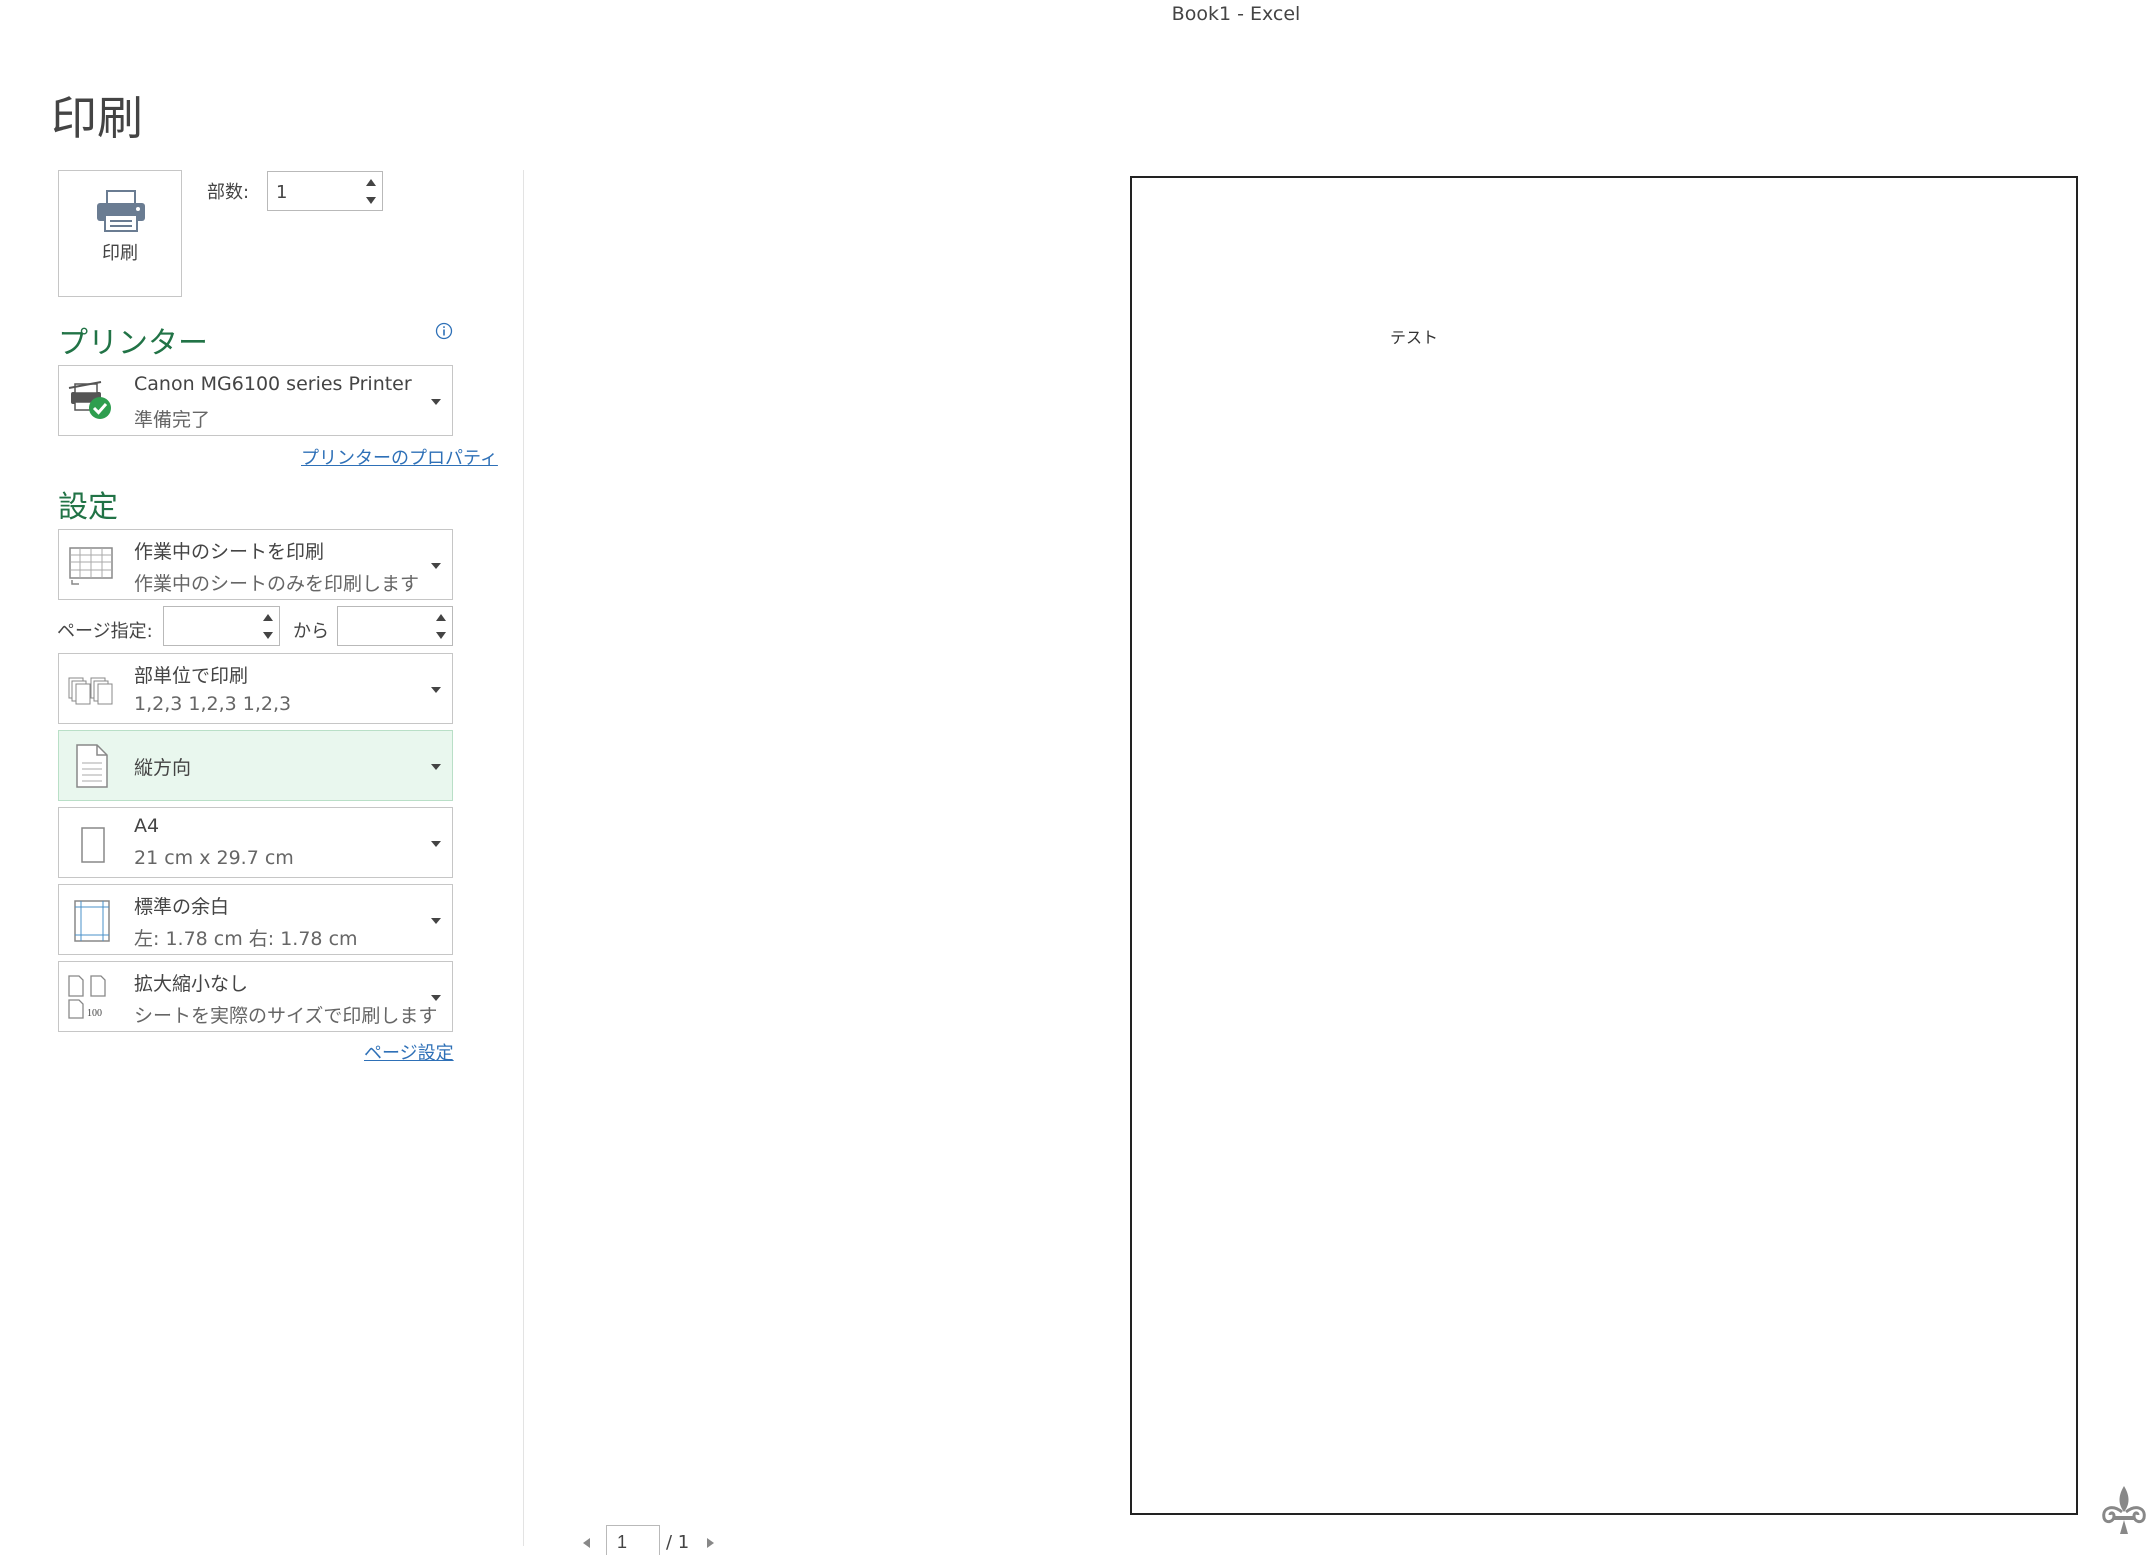 Image resolution: width=2156 pixels, height=1555 pixels. What do you see at coordinates (1236, 14) in the screenshot?
I see `window-title: Book1 - Excel` at bounding box center [1236, 14].